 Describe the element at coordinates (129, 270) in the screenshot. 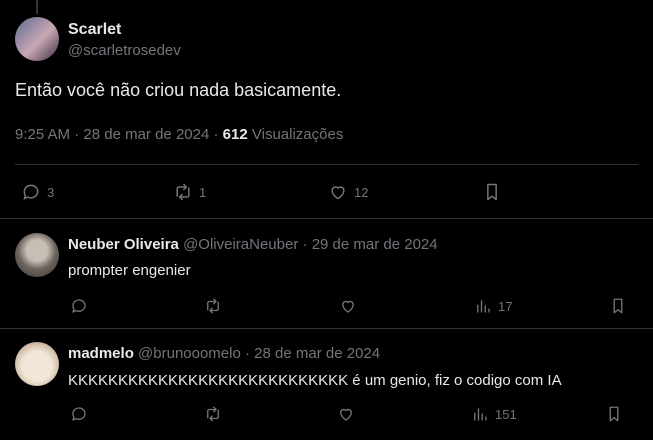

I see `reply-text: prompter engenier` at that location.